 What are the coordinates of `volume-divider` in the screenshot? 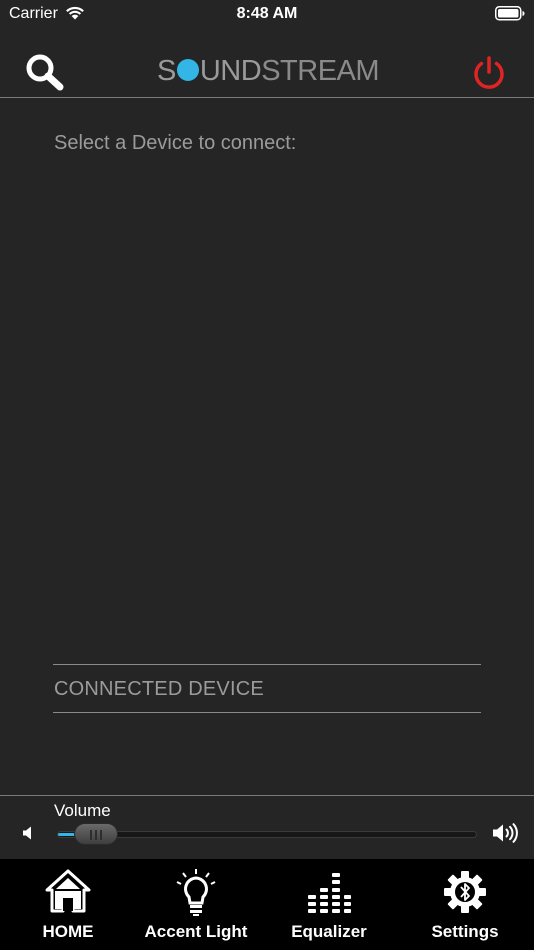 It's located at (267, 795).